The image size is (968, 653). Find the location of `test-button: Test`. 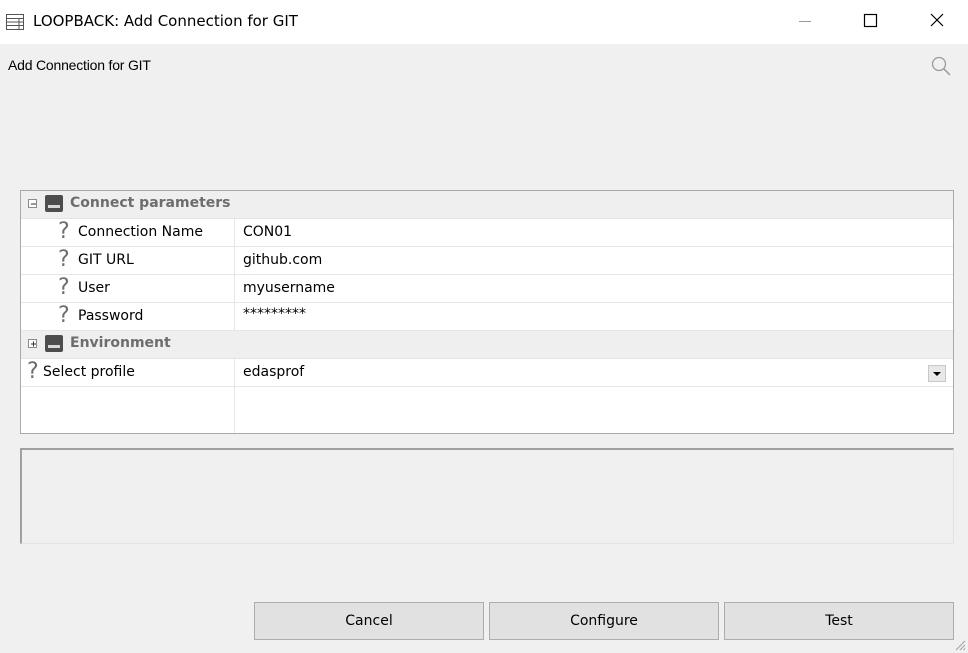

test-button: Test is located at coordinates (839, 621).